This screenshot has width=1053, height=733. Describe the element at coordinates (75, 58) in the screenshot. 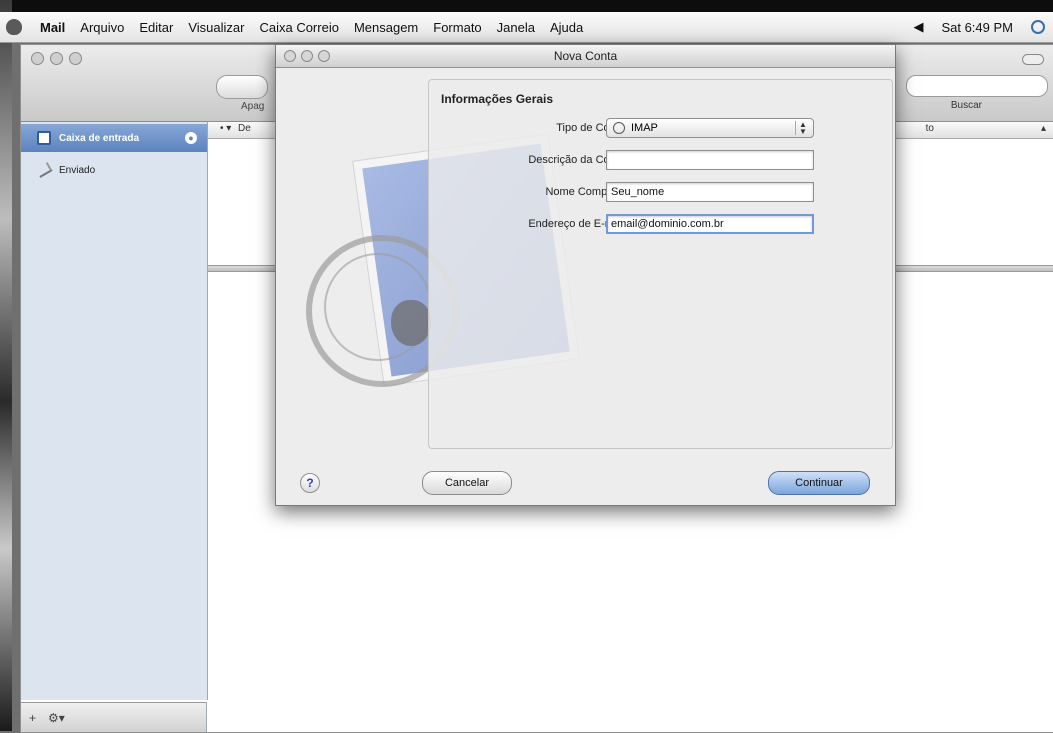

I see `zoom-window-button` at that location.